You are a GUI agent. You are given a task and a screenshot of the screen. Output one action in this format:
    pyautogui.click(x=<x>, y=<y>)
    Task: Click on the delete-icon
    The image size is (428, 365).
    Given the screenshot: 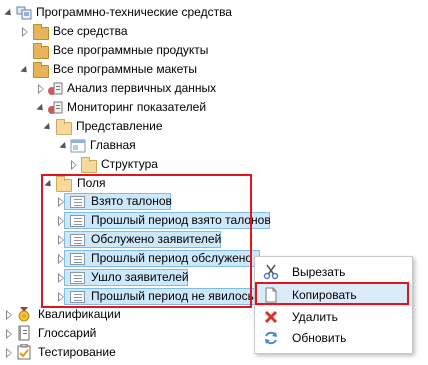 What is the action you would take?
    pyautogui.click(x=271, y=317)
    